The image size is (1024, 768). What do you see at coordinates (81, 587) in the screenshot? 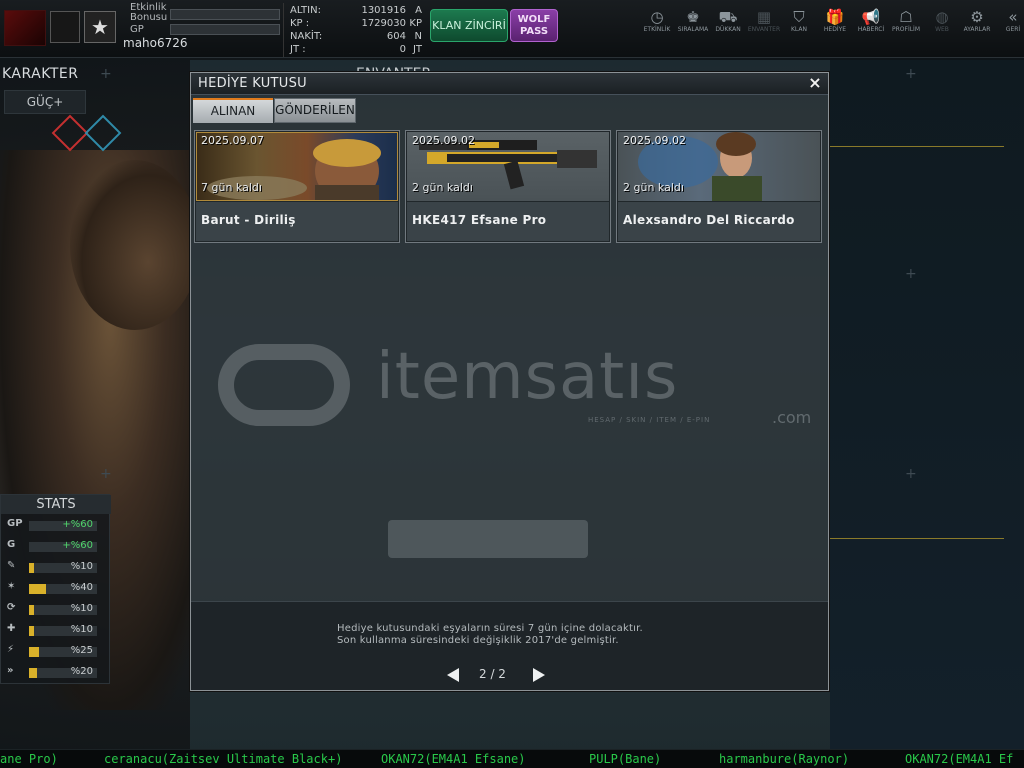
I see `stat-value: %40` at bounding box center [81, 587].